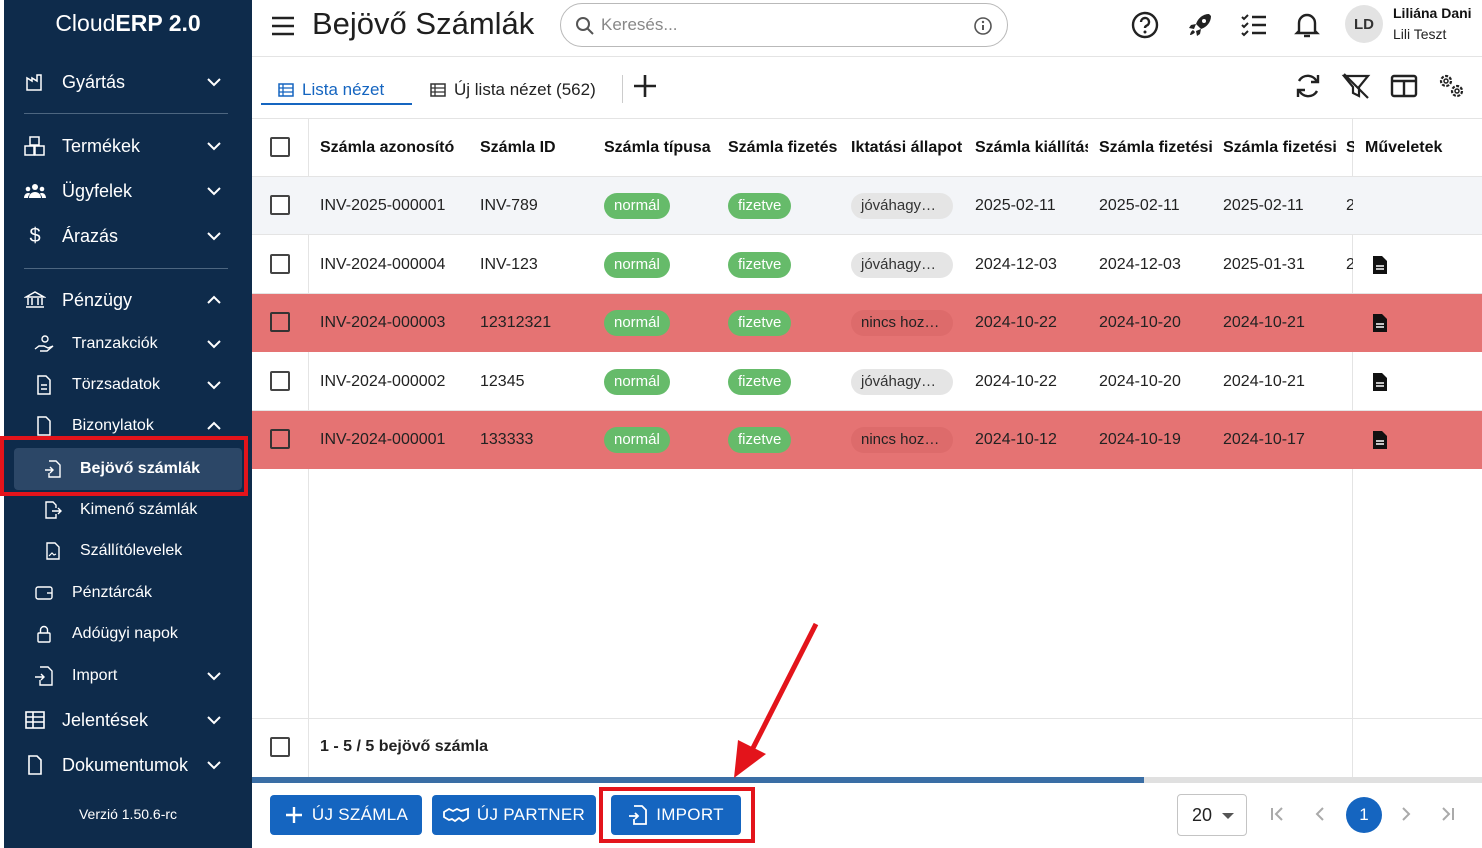 The width and height of the screenshot is (1482, 848). I want to click on checklist-icon, so click(1254, 25).